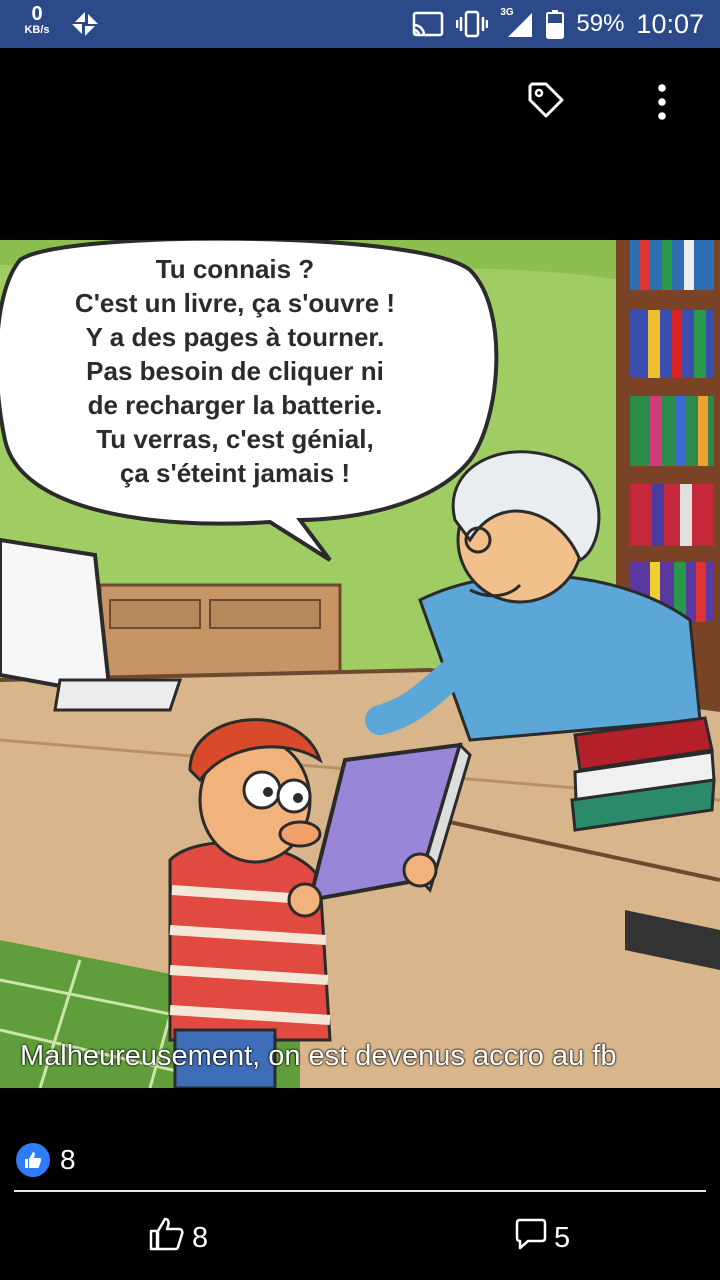 The height and width of the screenshot is (1280, 720). I want to click on vibrate-icon, so click(472, 24).